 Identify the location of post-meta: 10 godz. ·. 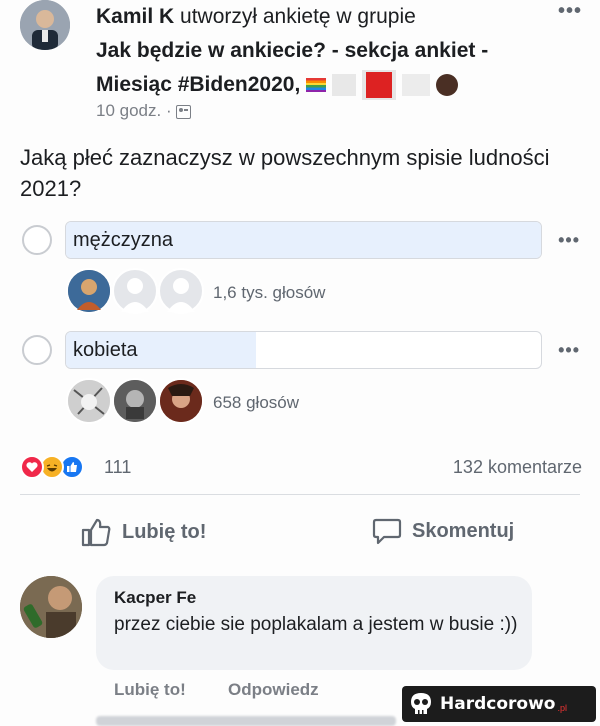
(144, 111).